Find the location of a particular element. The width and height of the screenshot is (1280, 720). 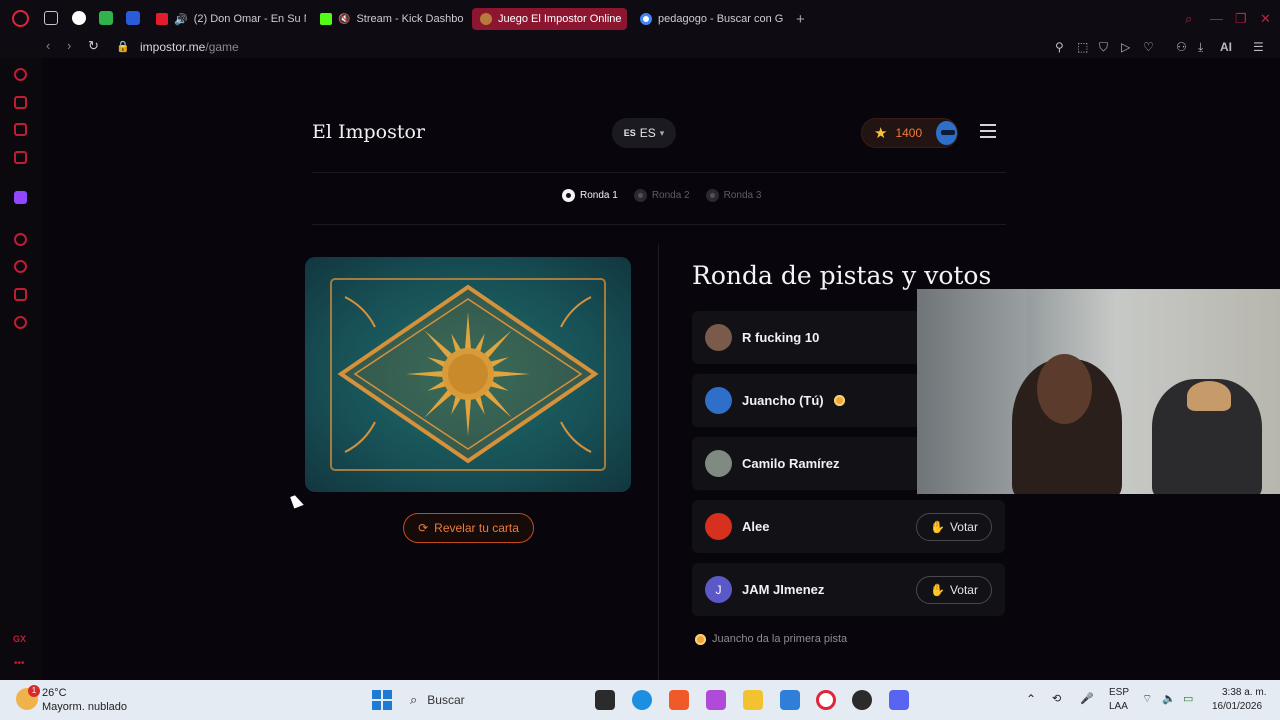

search-tabs-icon: ⌕ is located at coordinates (1188, 19).